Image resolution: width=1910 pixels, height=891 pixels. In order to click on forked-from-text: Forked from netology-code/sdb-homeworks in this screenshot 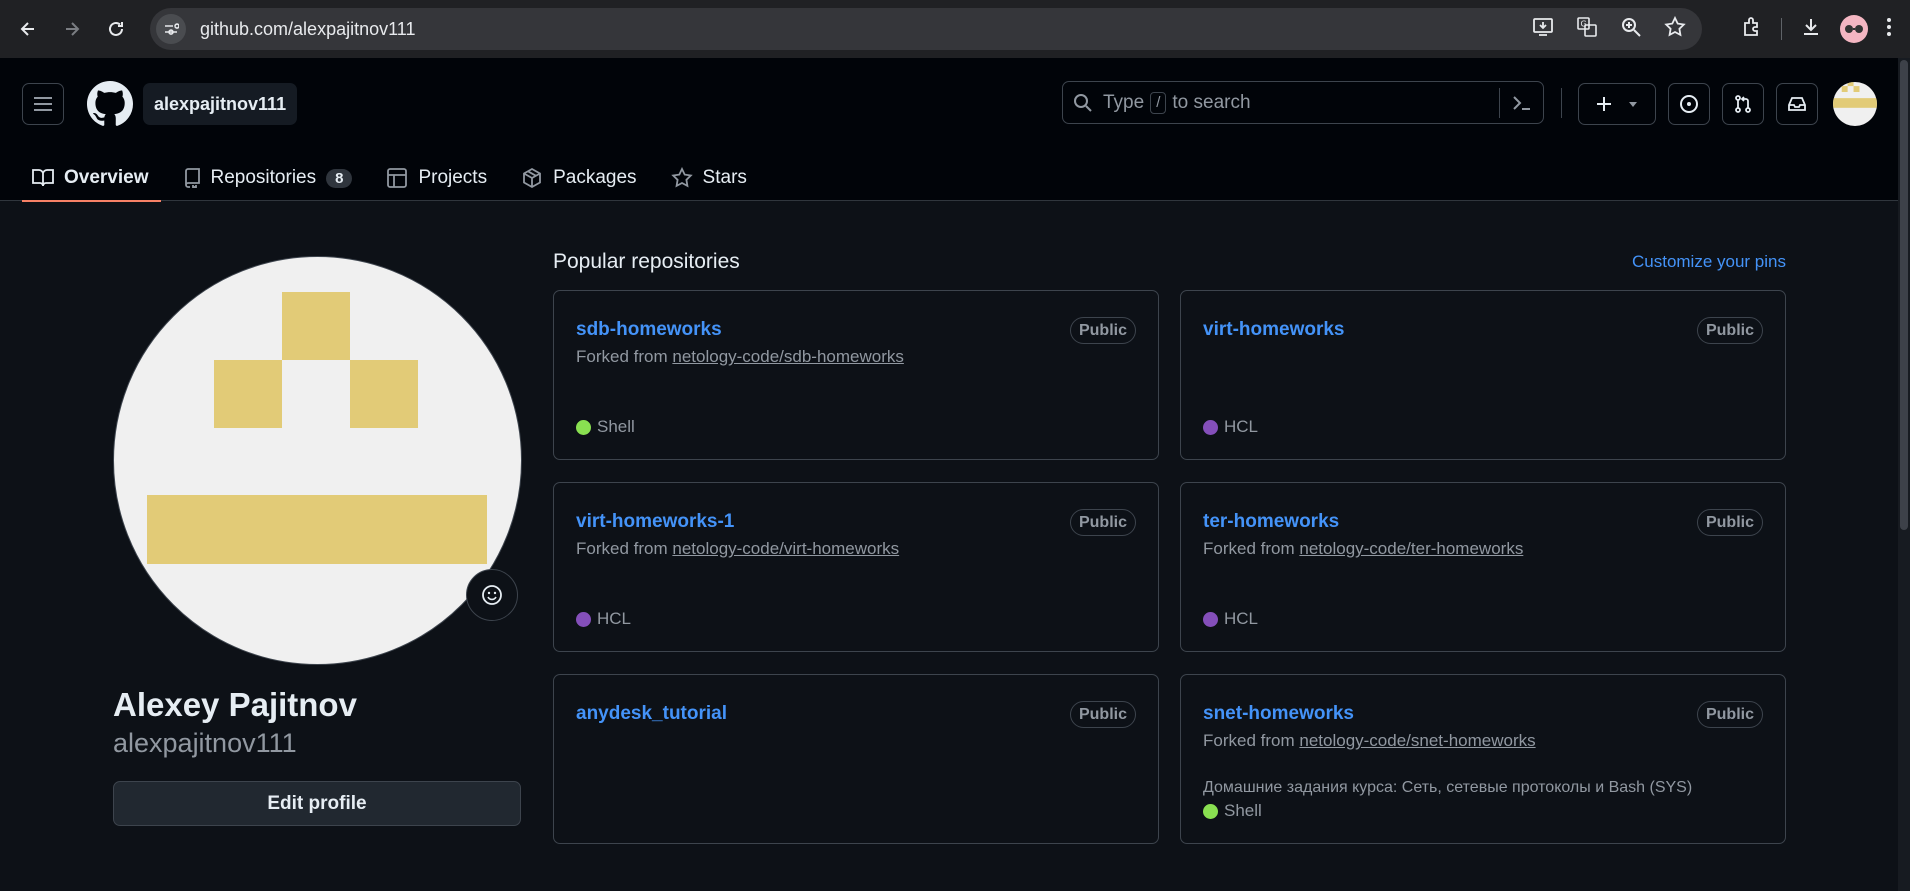, I will do `click(740, 357)`.